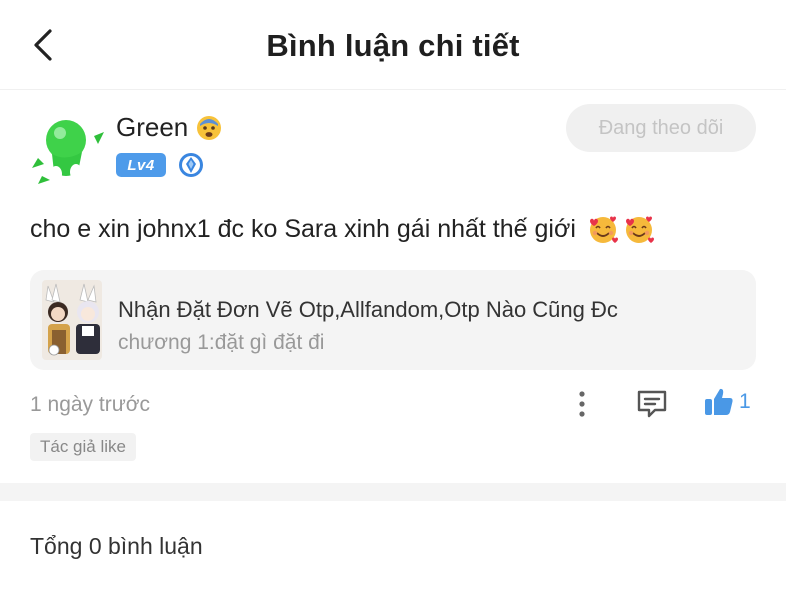  What do you see at coordinates (393, 492) in the screenshot?
I see `section-divider` at bounding box center [393, 492].